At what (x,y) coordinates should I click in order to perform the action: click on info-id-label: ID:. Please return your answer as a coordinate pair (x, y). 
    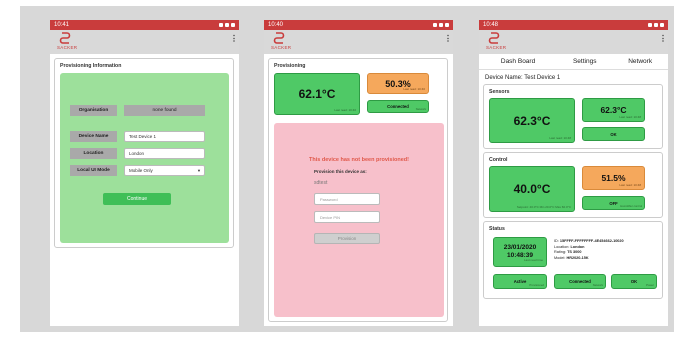
    Looking at the image, I should click on (556, 241).